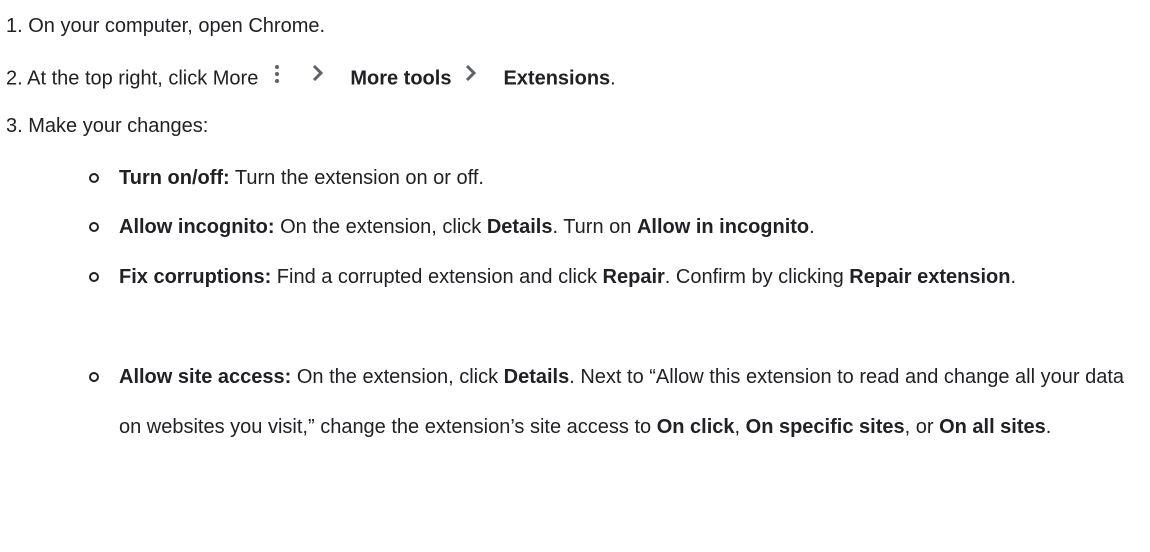 This screenshot has height=552, width=1150. Describe the element at coordinates (356, 178) in the screenshot. I see `list-item-text: Turn the extension on or off.` at that location.